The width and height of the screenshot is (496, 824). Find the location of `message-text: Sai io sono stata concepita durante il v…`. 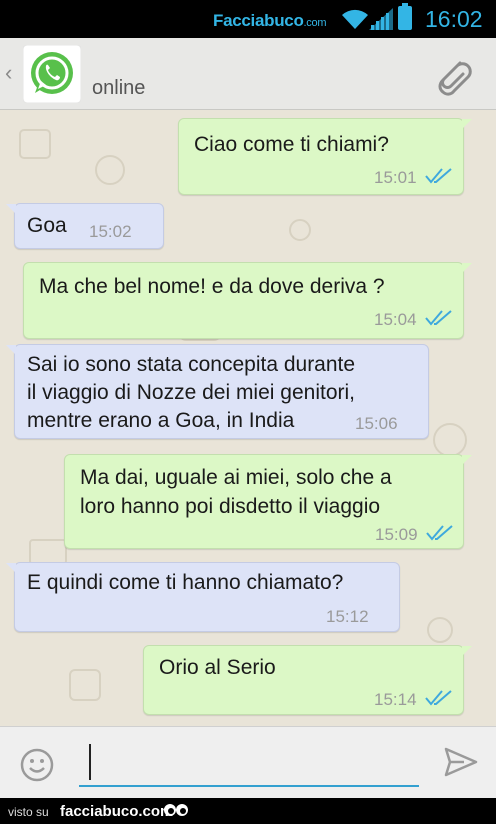

message-text: Sai io sono stata concepita durante il v… is located at coordinates (191, 392).